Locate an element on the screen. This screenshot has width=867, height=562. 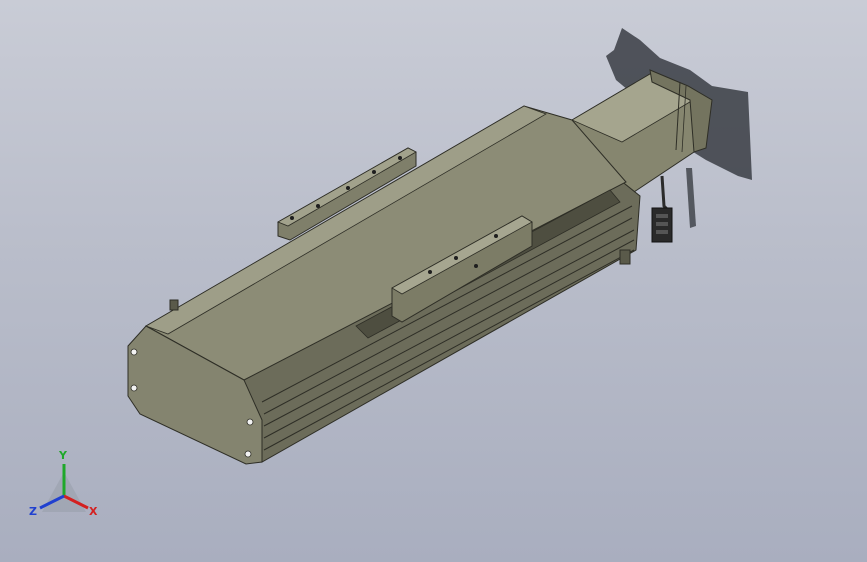
foot-left is located at coordinates (174, 305).